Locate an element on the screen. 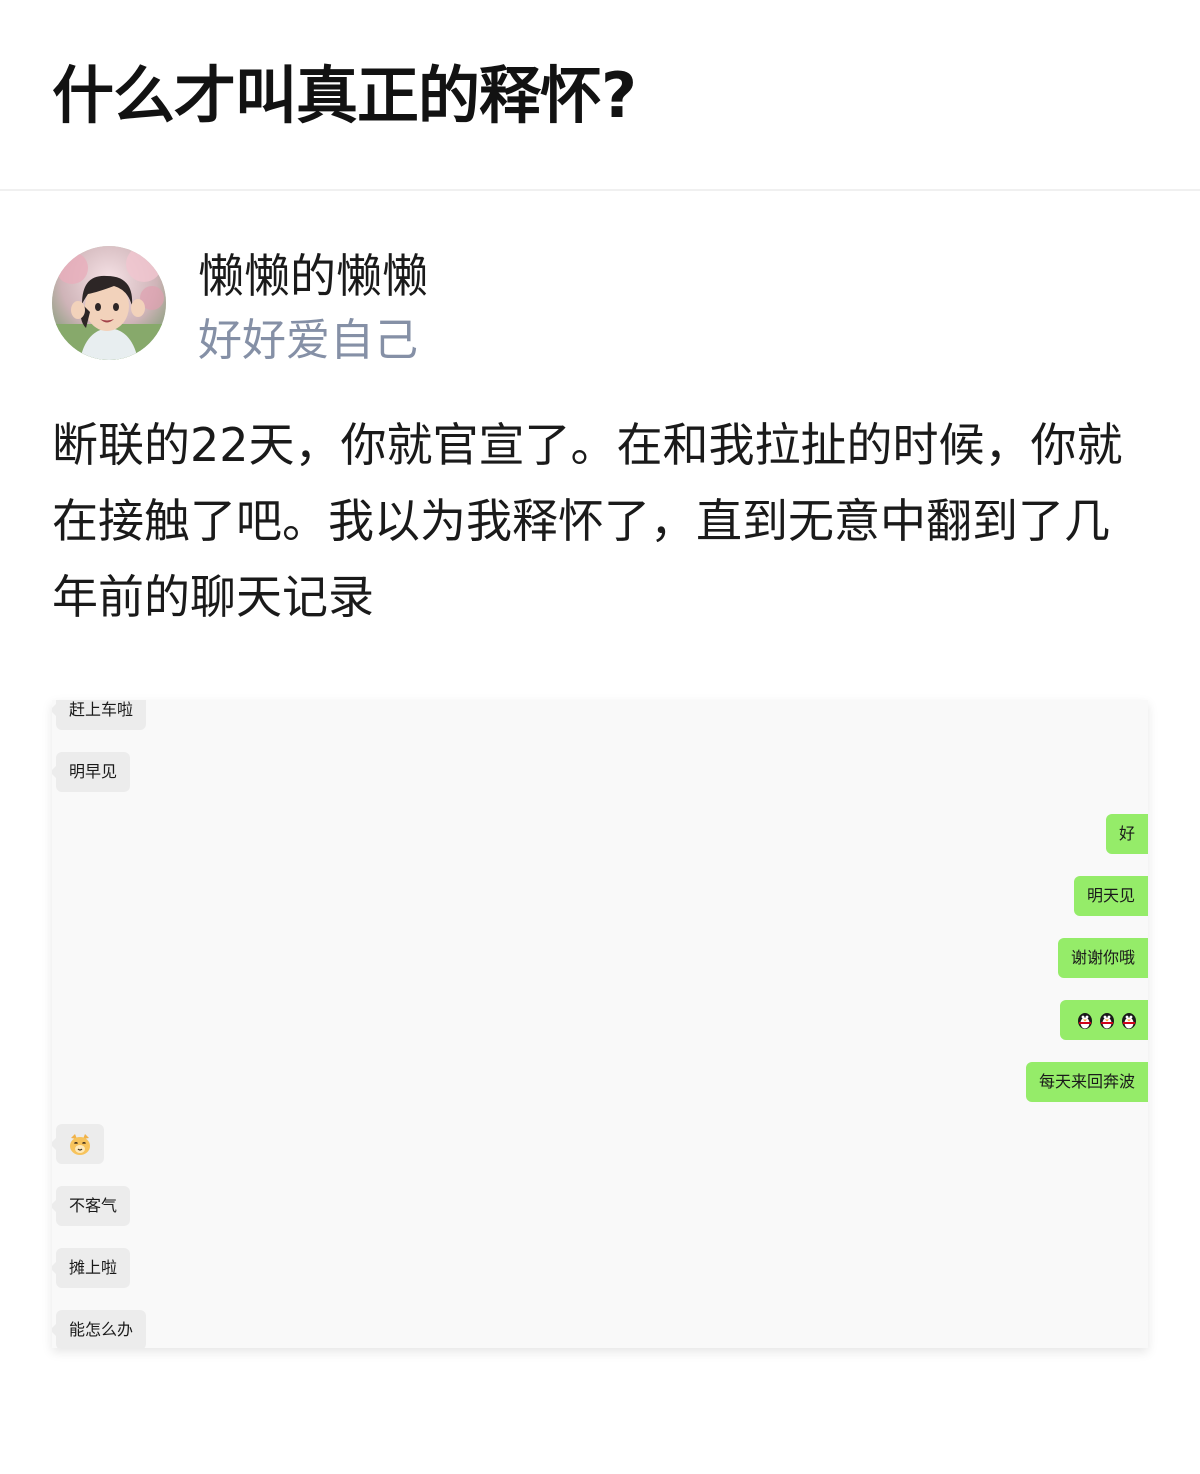  chat-bubble-sent: 每天来回奔波 is located at coordinates (1086, 1082).